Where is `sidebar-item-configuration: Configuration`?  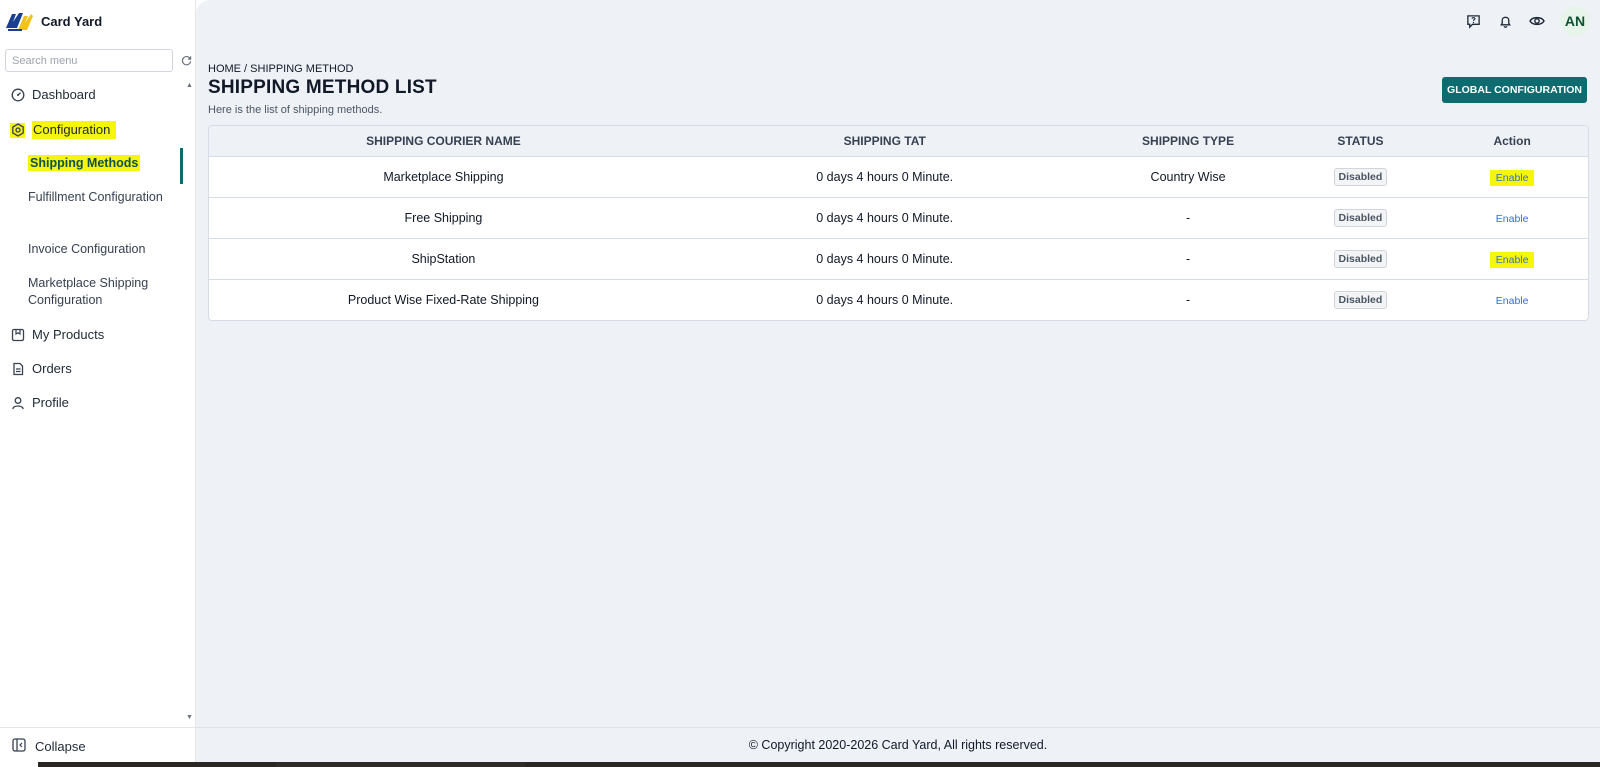
sidebar-item-configuration: Configuration is located at coordinates (63, 130).